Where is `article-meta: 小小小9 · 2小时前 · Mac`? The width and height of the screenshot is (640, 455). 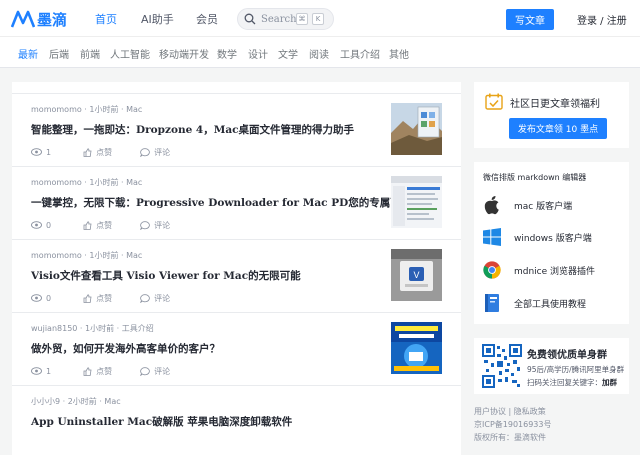 article-meta: 小小小9 · 2小时前 · Mac is located at coordinates (76, 401).